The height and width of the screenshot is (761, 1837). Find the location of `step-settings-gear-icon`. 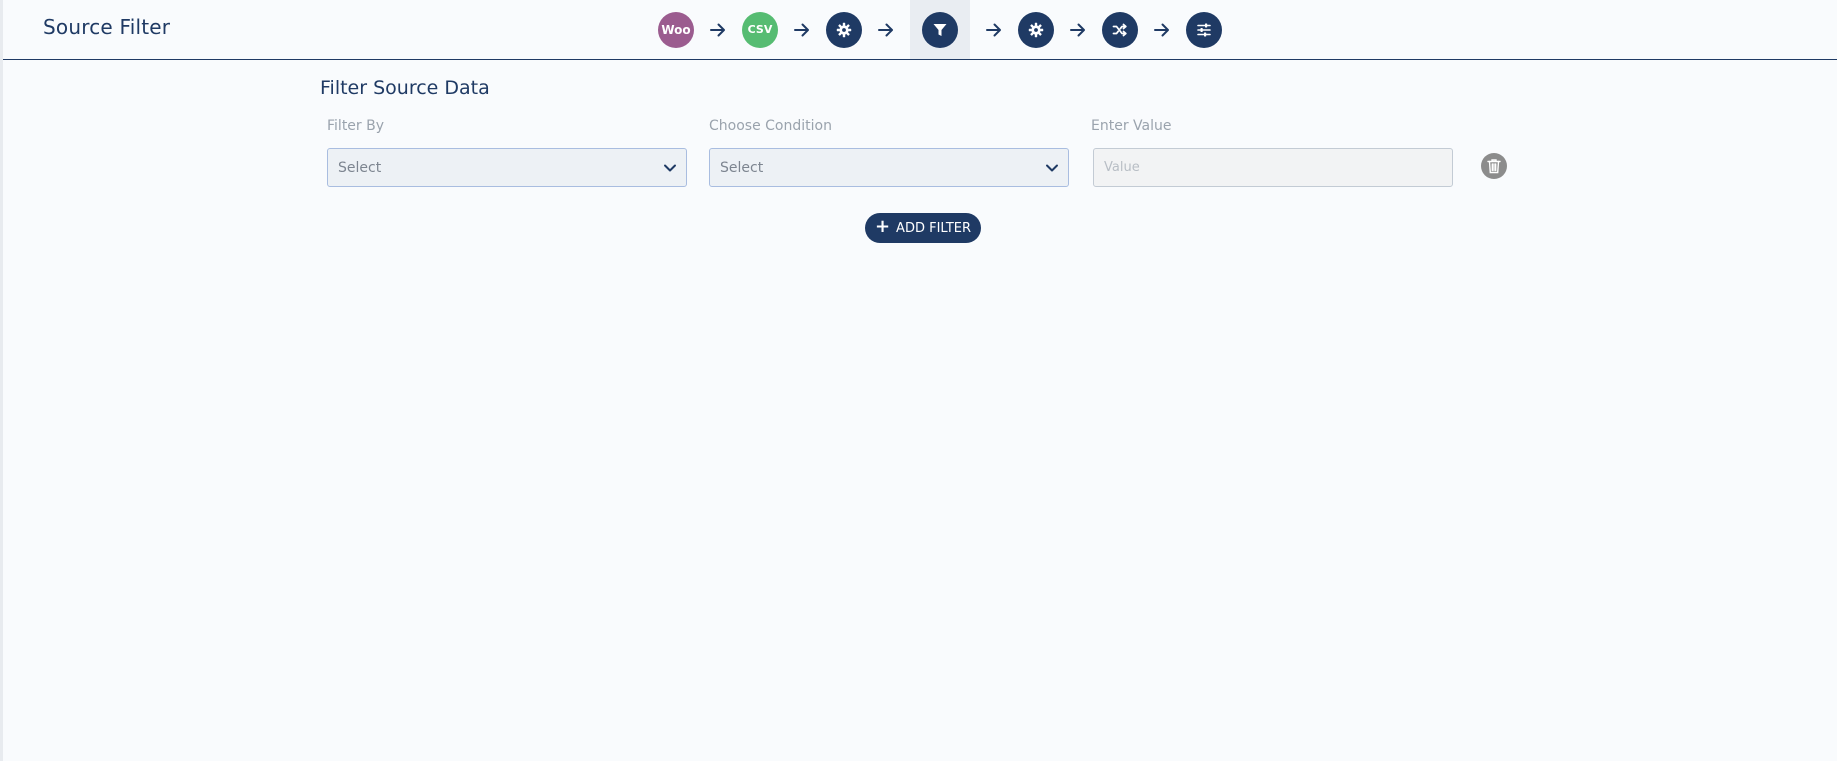

step-settings-gear-icon is located at coordinates (844, 29).